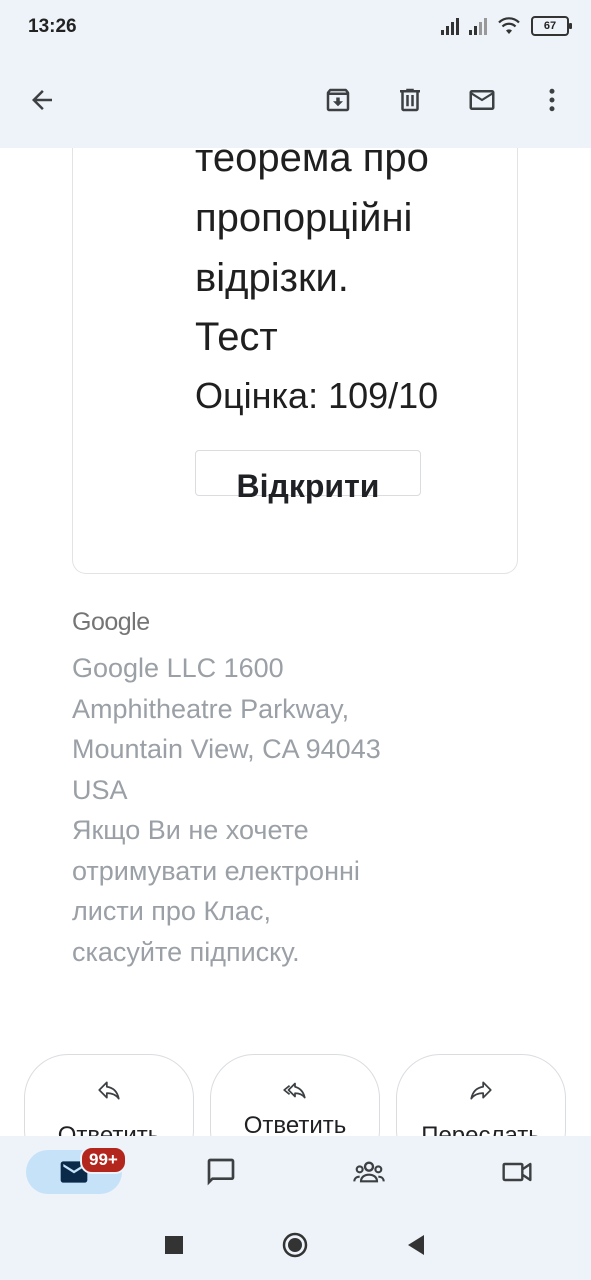  Describe the element at coordinates (216, 870) in the screenshot. I see `footer-line: отримувати електронні` at that location.